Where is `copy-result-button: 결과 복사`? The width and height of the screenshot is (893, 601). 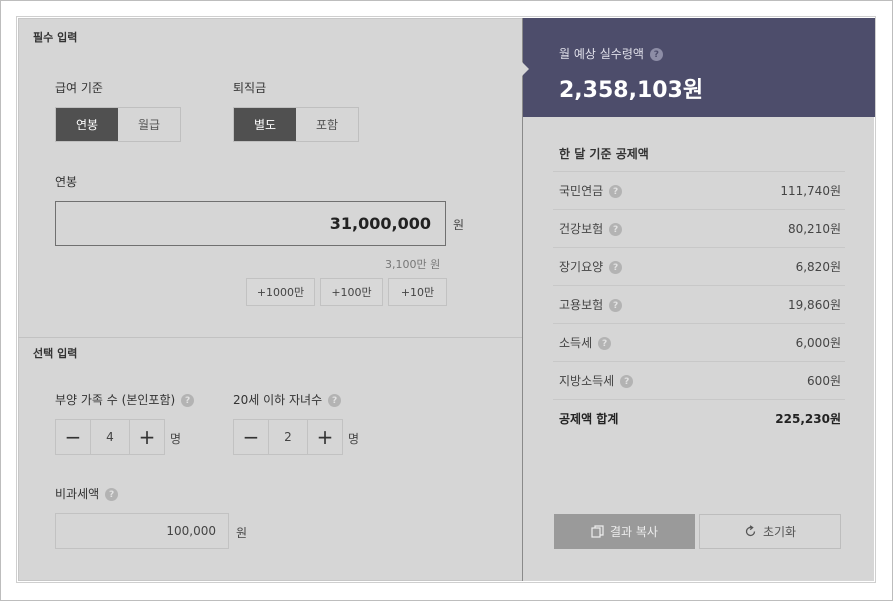
copy-result-button: 결과 복사 is located at coordinates (624, 531).